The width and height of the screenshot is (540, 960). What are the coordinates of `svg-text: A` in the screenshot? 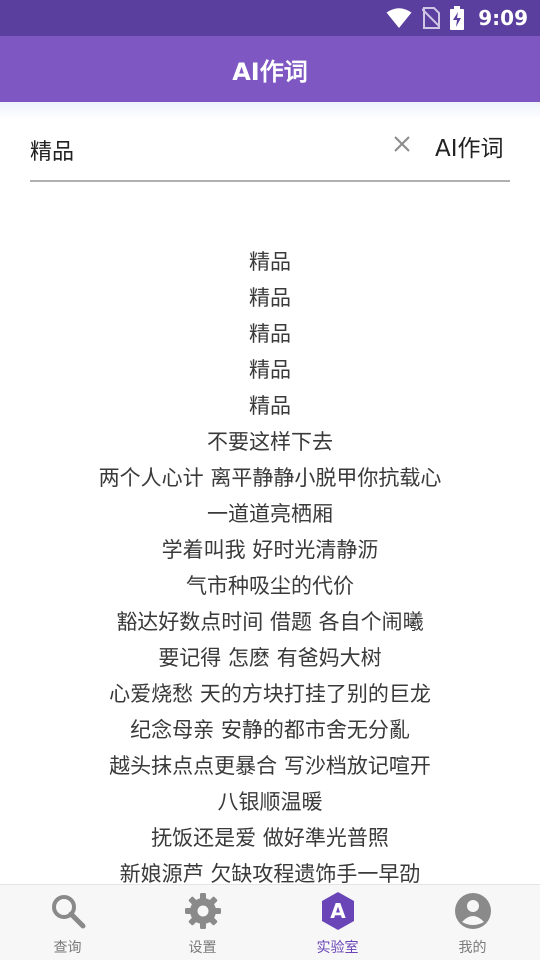 It's located at (338, 911).